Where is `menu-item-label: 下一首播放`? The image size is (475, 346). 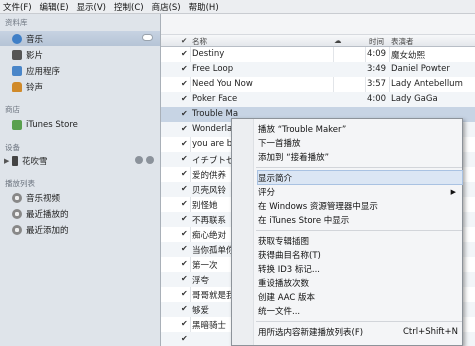
menu-item-label: 下一首播放 is located at coordinates (279, 143).